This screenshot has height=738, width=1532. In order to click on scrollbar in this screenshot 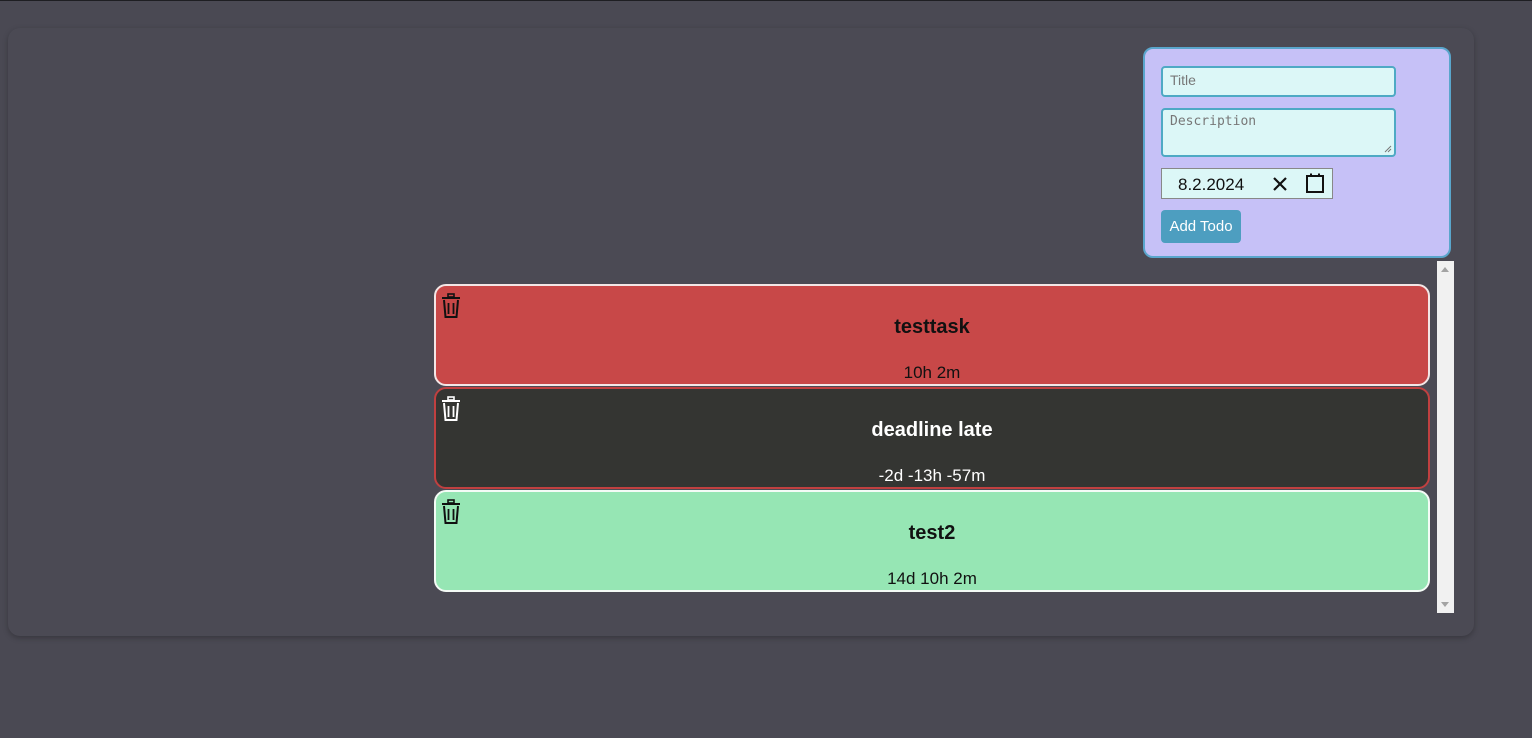, I will do `click(1445, 437)`.